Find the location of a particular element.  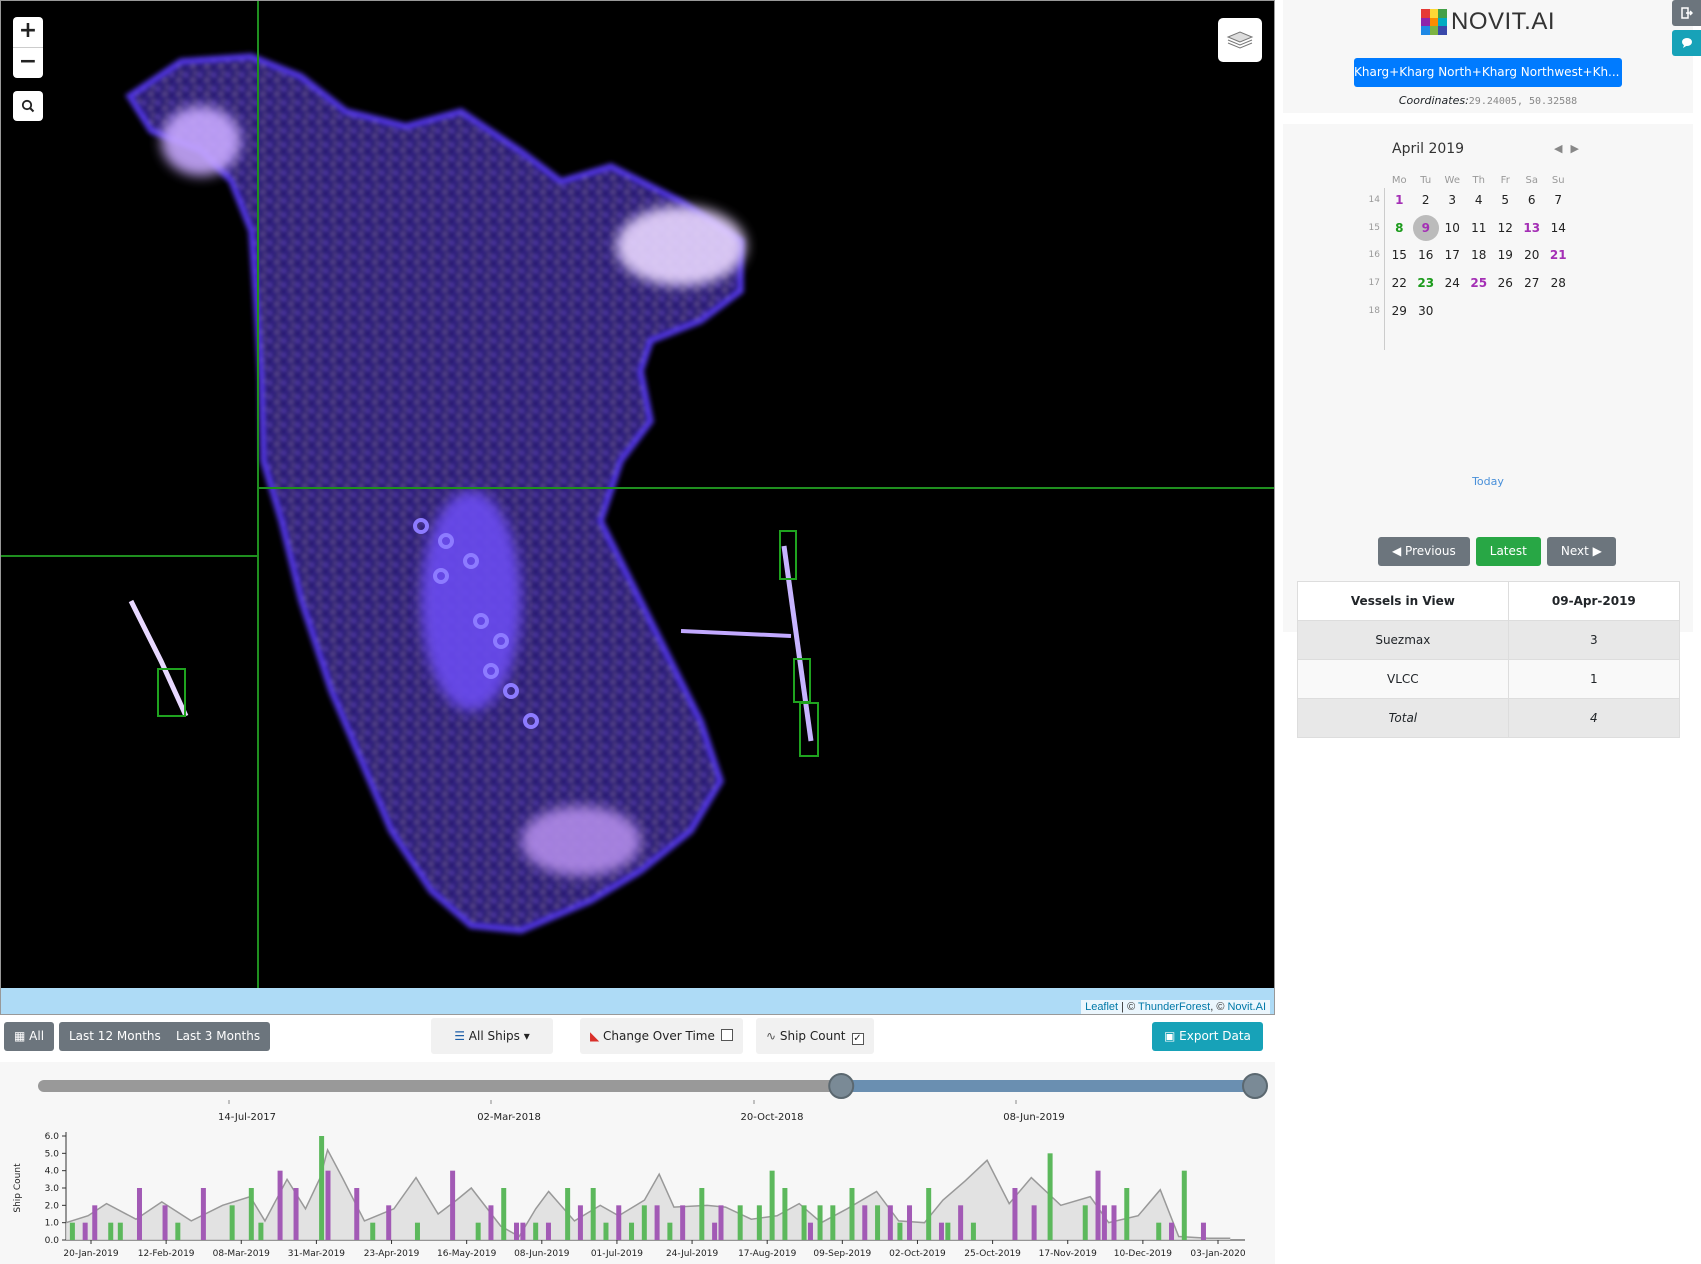

calendar-day: 9 is located at coordinates (1425, 227).